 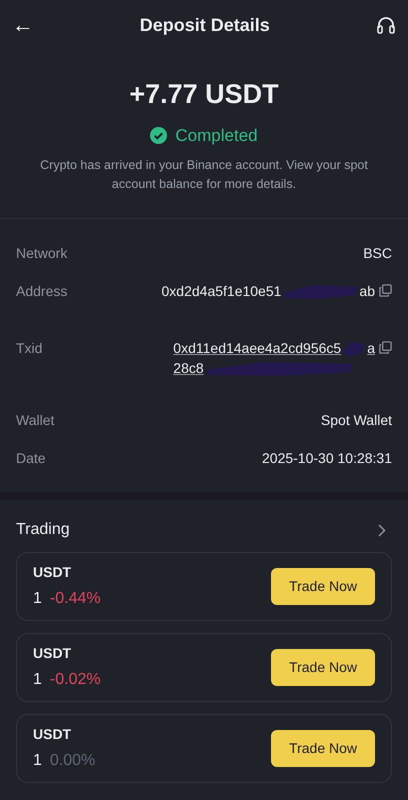 What do you see at coordinates (159, 135) in the screenshot?
I see `check-circle-icon` at bounding box center [159, 135].